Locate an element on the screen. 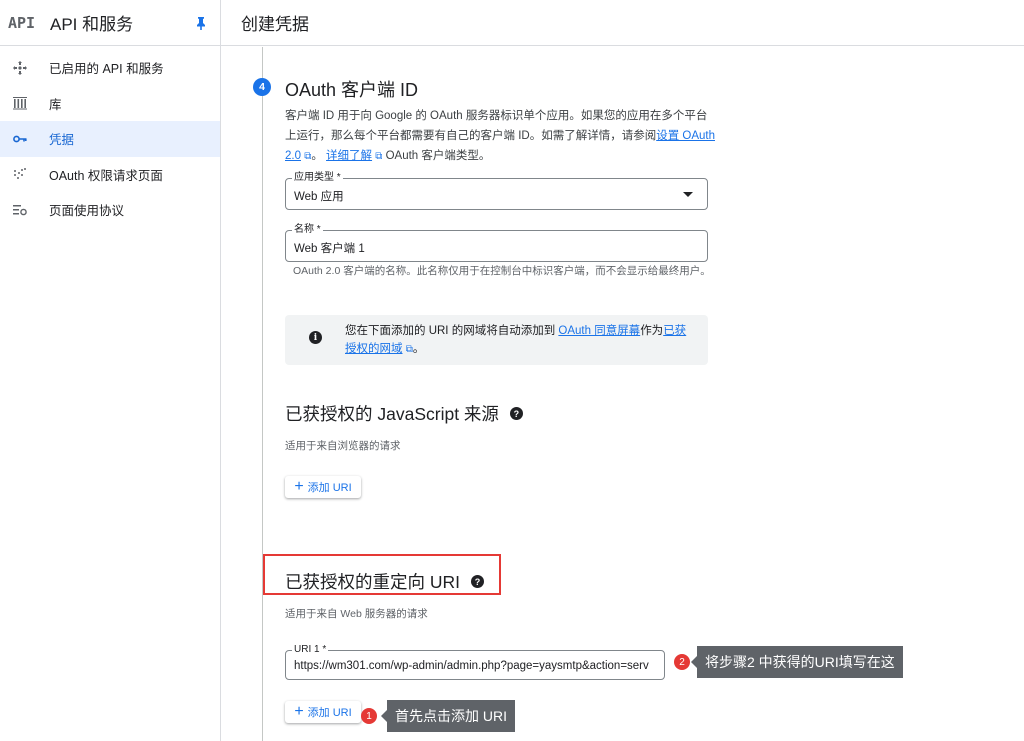 The height and width of the screenshot is (741, 1024). sidebar-item-oauth-consent: OAuth 权限请求页面 is located at coordinates (110, 175).